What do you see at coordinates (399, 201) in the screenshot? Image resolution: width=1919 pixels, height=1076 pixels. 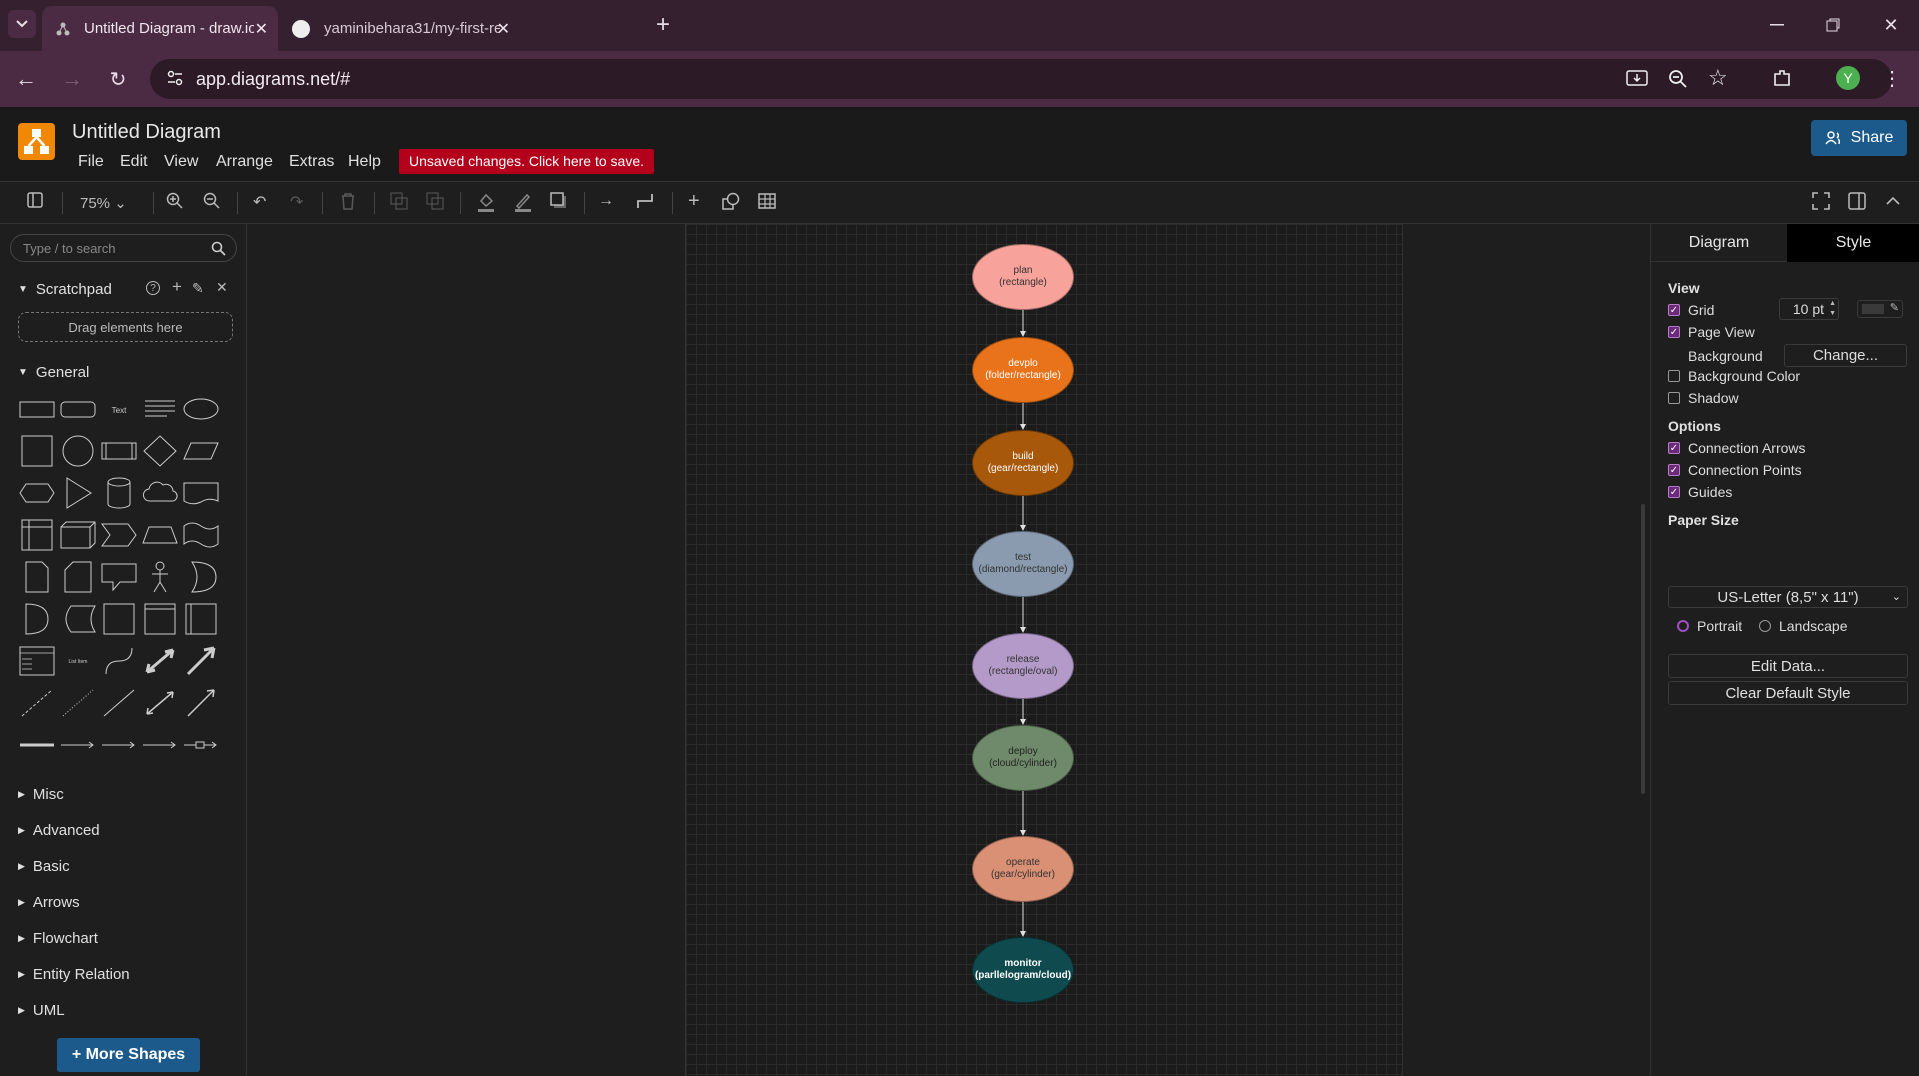 I see `to-front-icon` at bounding box center [399, 201].